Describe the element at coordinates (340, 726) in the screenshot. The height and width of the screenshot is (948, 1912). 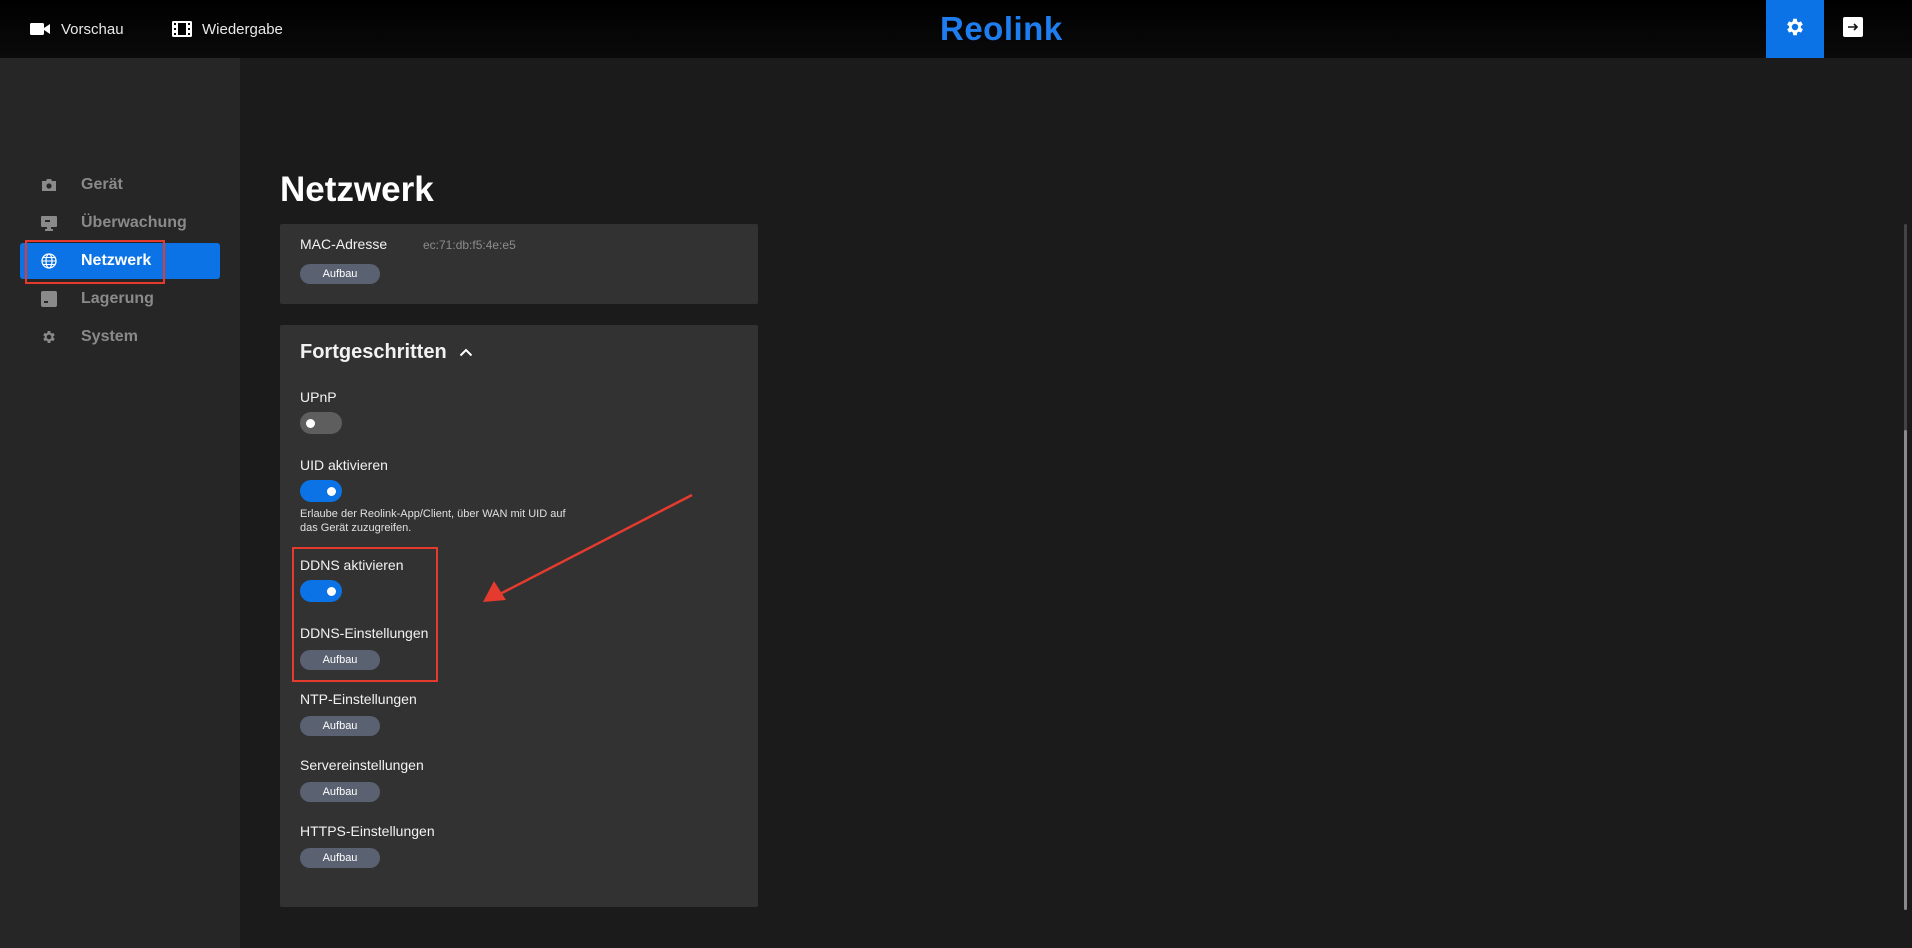
I see `ntp-setup-button: Aufbau` at that location.